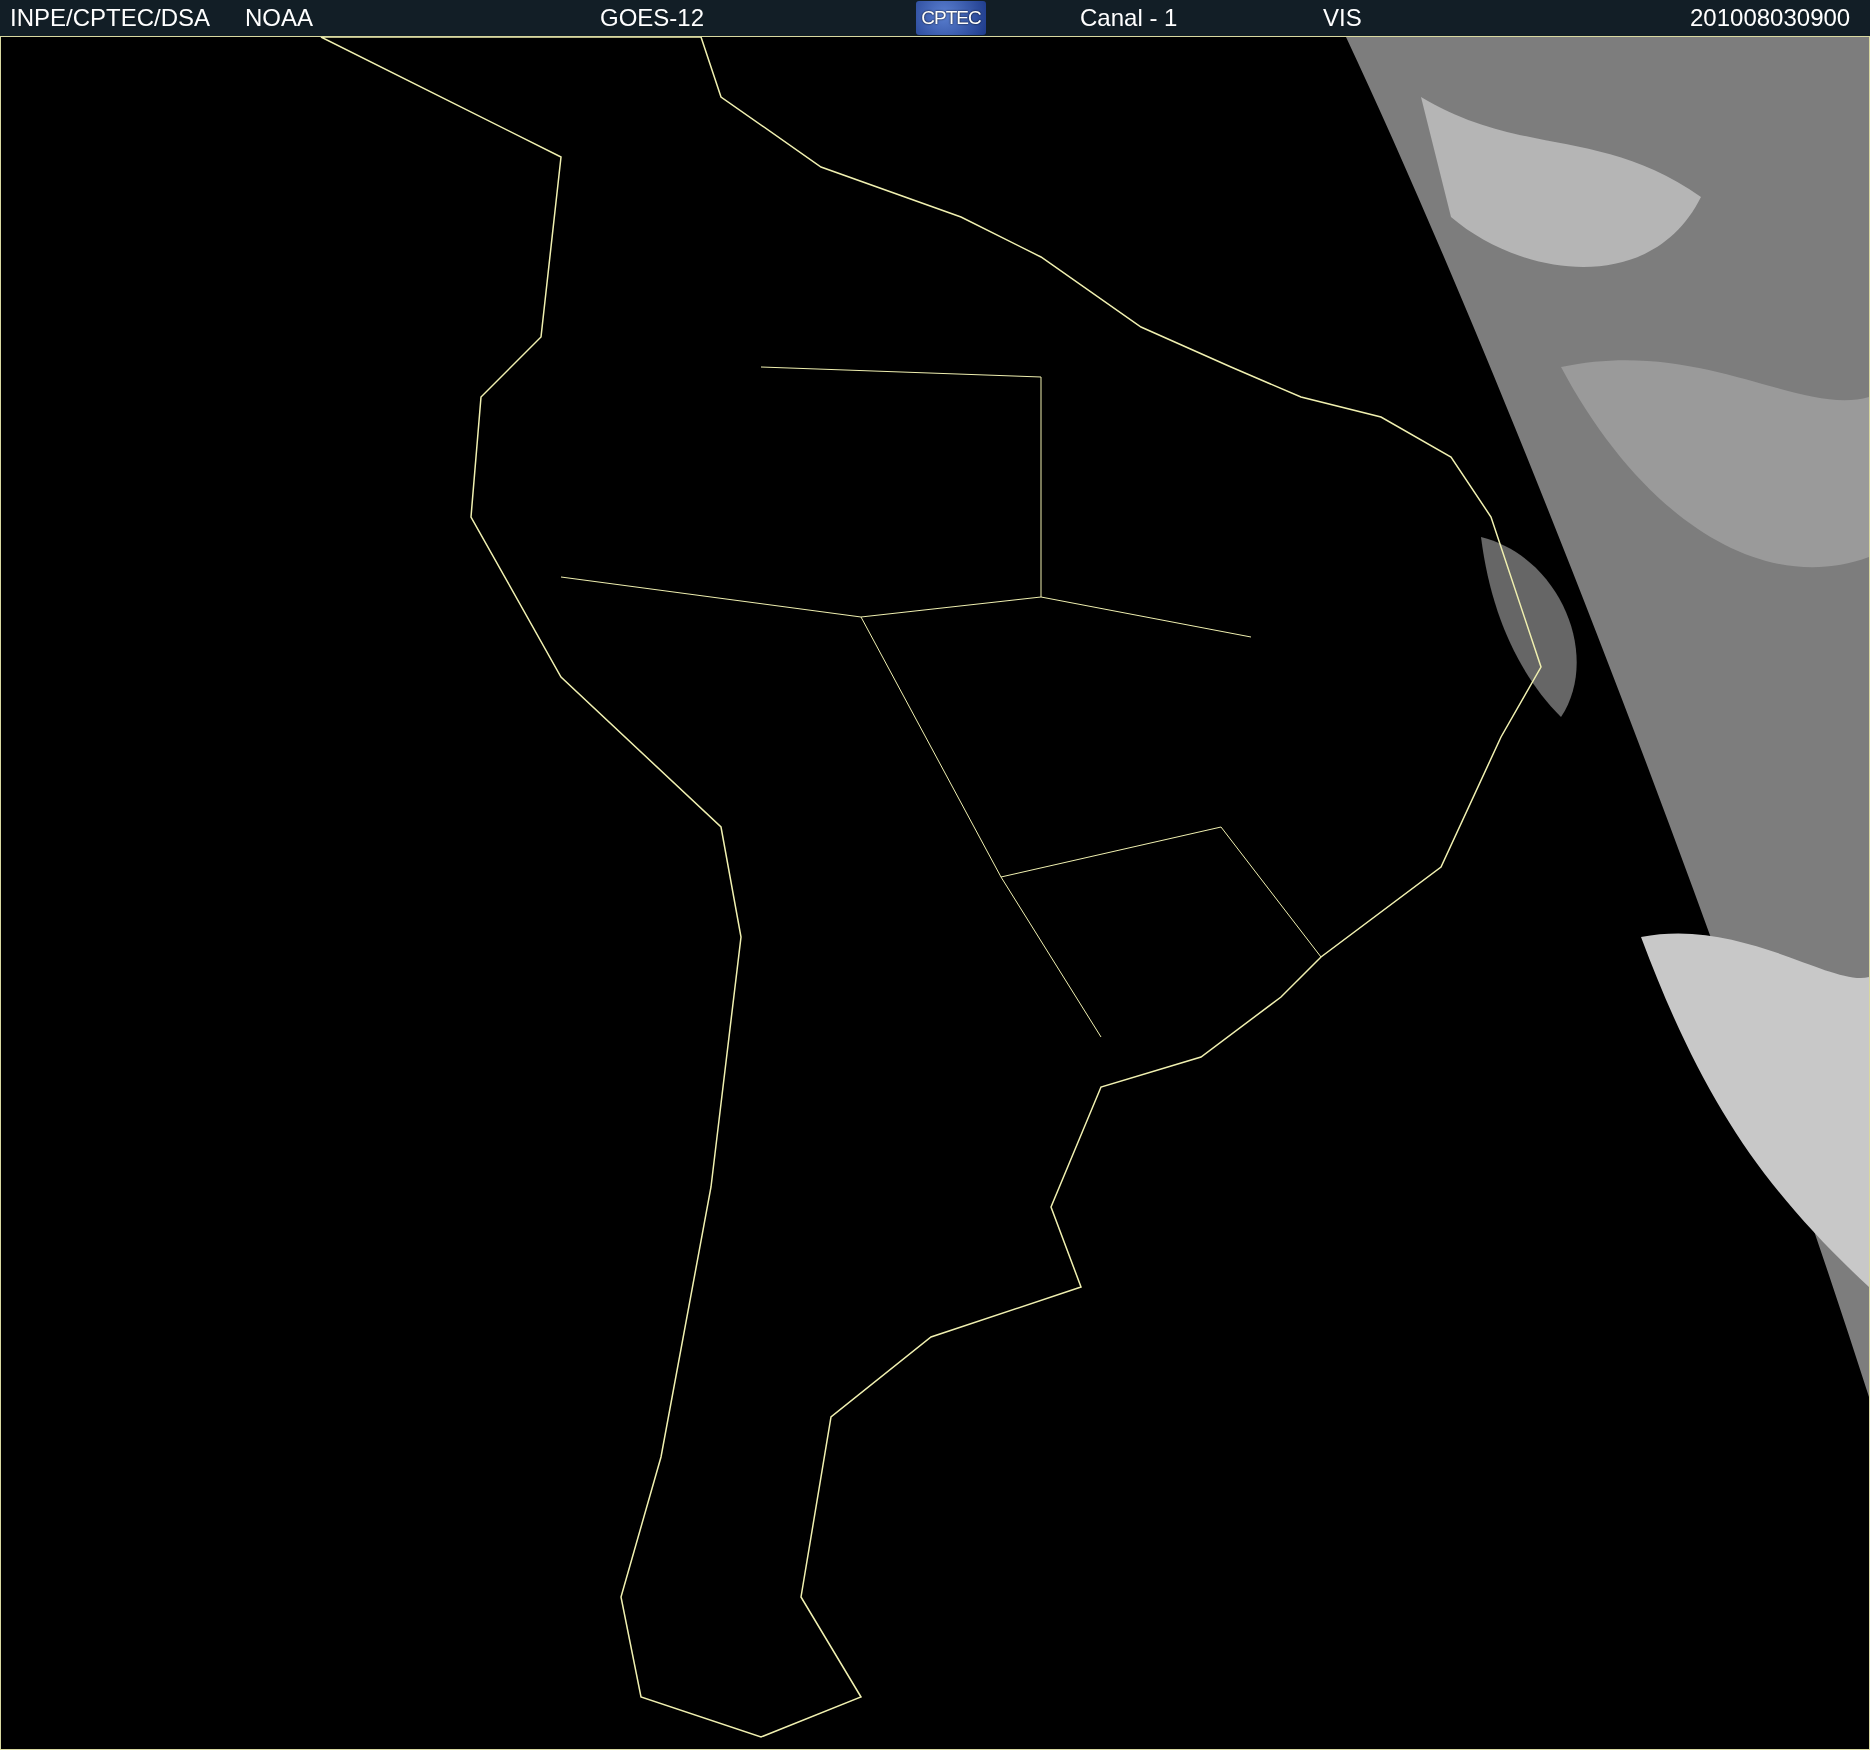 Image resolution: width=1870 pixels, height=1750 pixels. Describe the element at coordinates (653, 18) in the screenshot. I see `satellite-label: GOES-12` at that location.